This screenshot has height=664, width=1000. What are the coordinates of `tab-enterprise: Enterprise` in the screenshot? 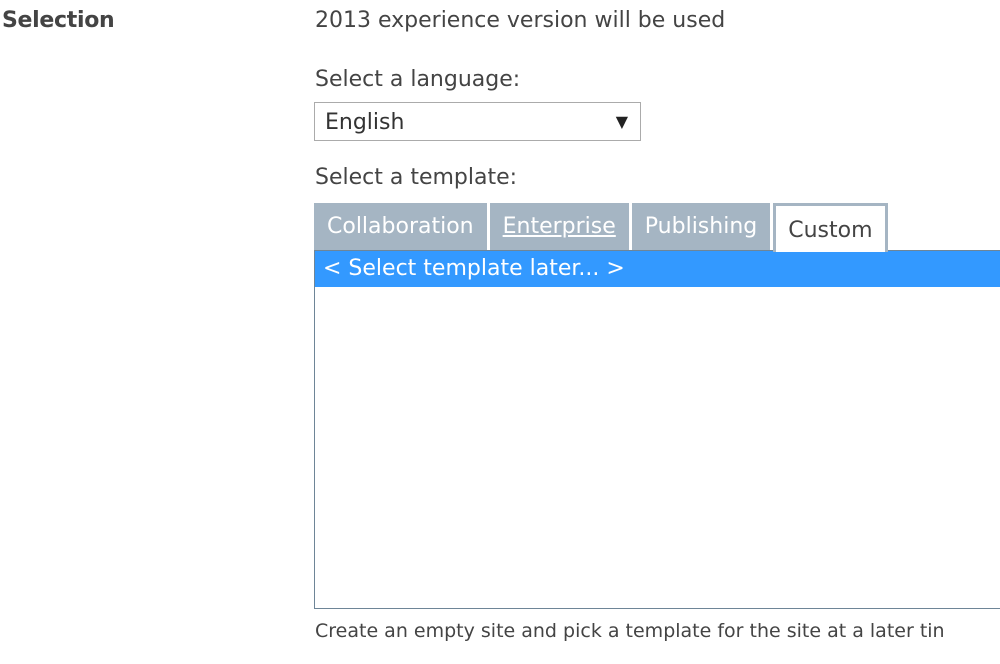 It's located at (559, 227).